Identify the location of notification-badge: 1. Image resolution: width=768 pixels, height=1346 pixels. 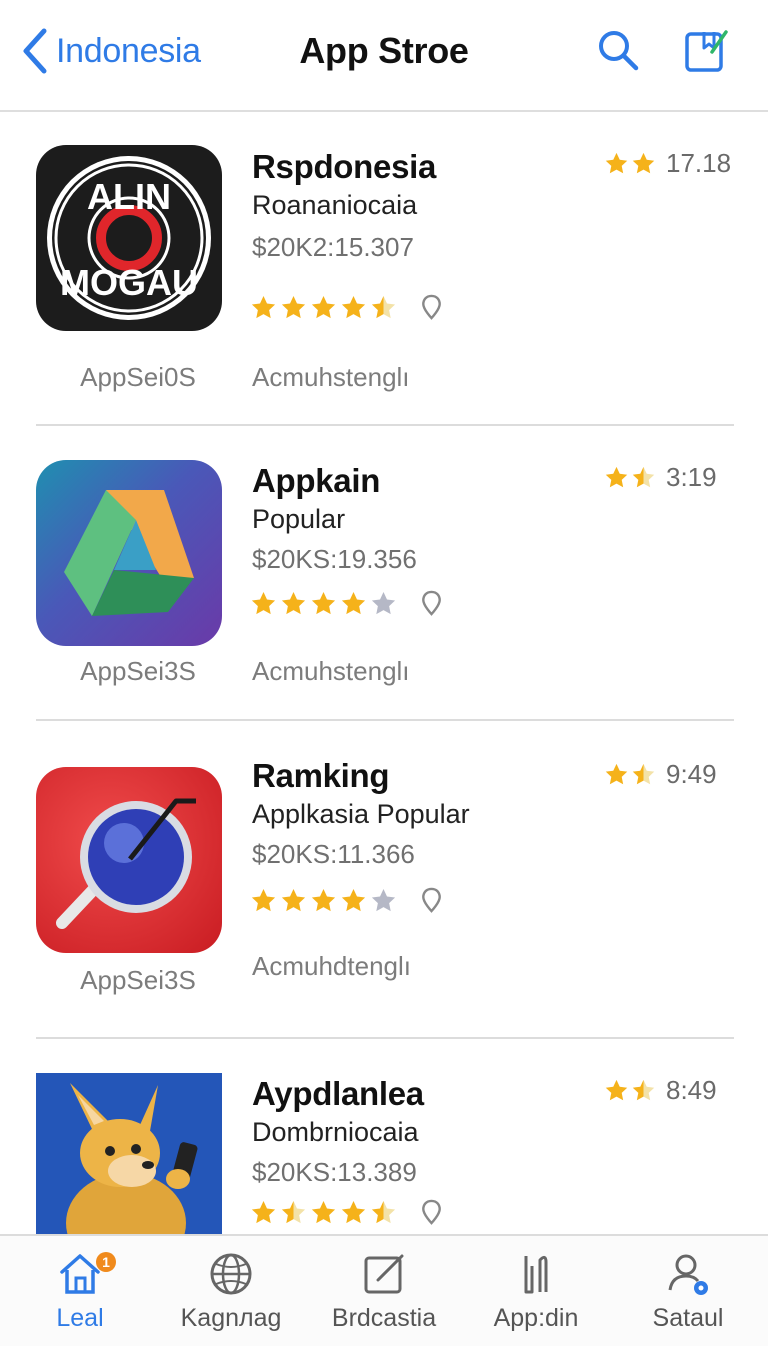
(106, 1262).